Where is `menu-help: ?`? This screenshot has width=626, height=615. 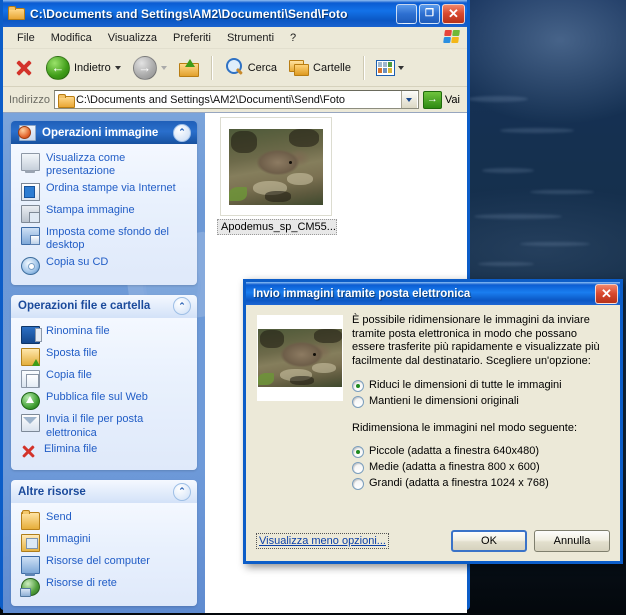 menu-help: ? is located at coordinates (293, 38).